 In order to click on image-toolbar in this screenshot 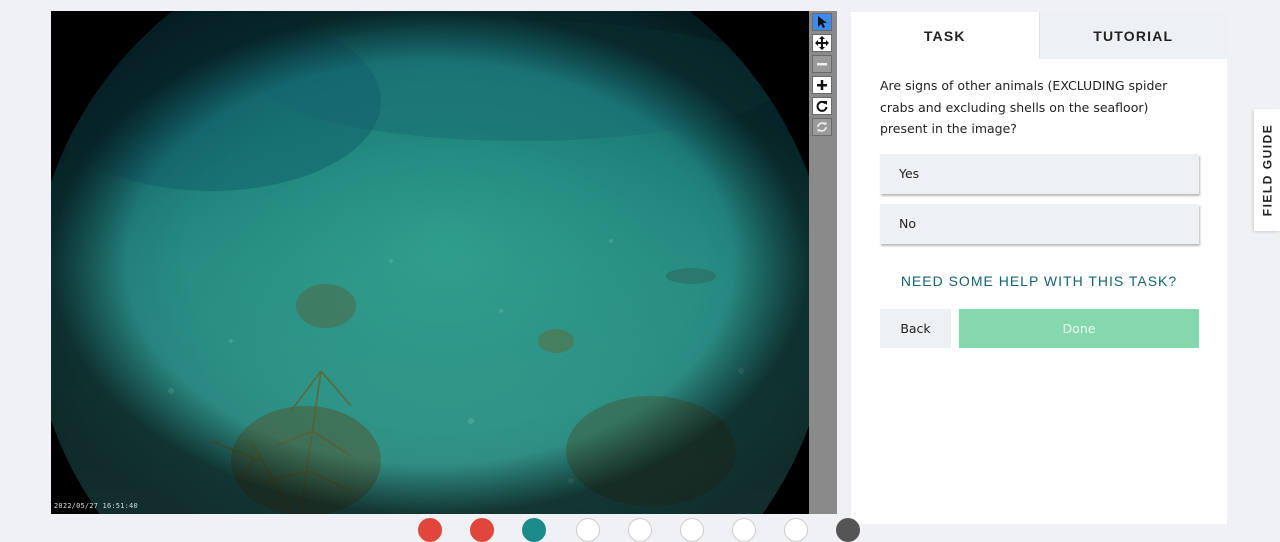, I will do `click(823, 262)`.